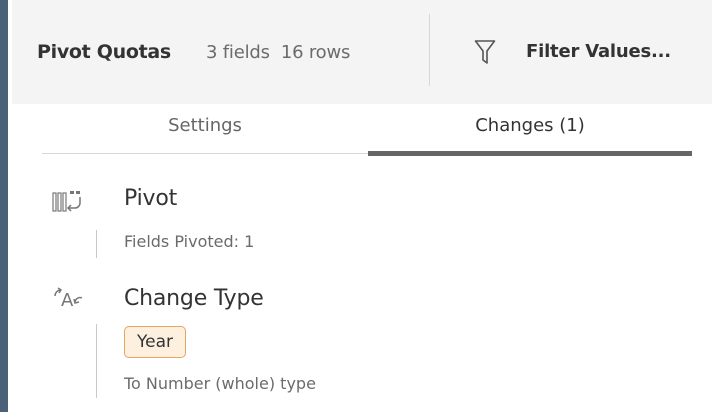 This screenshot has height=412, width=712. Describe the element at coordinates (151, 198) in the screenshot. I see `change-title-pivot: Pivot` at that location.